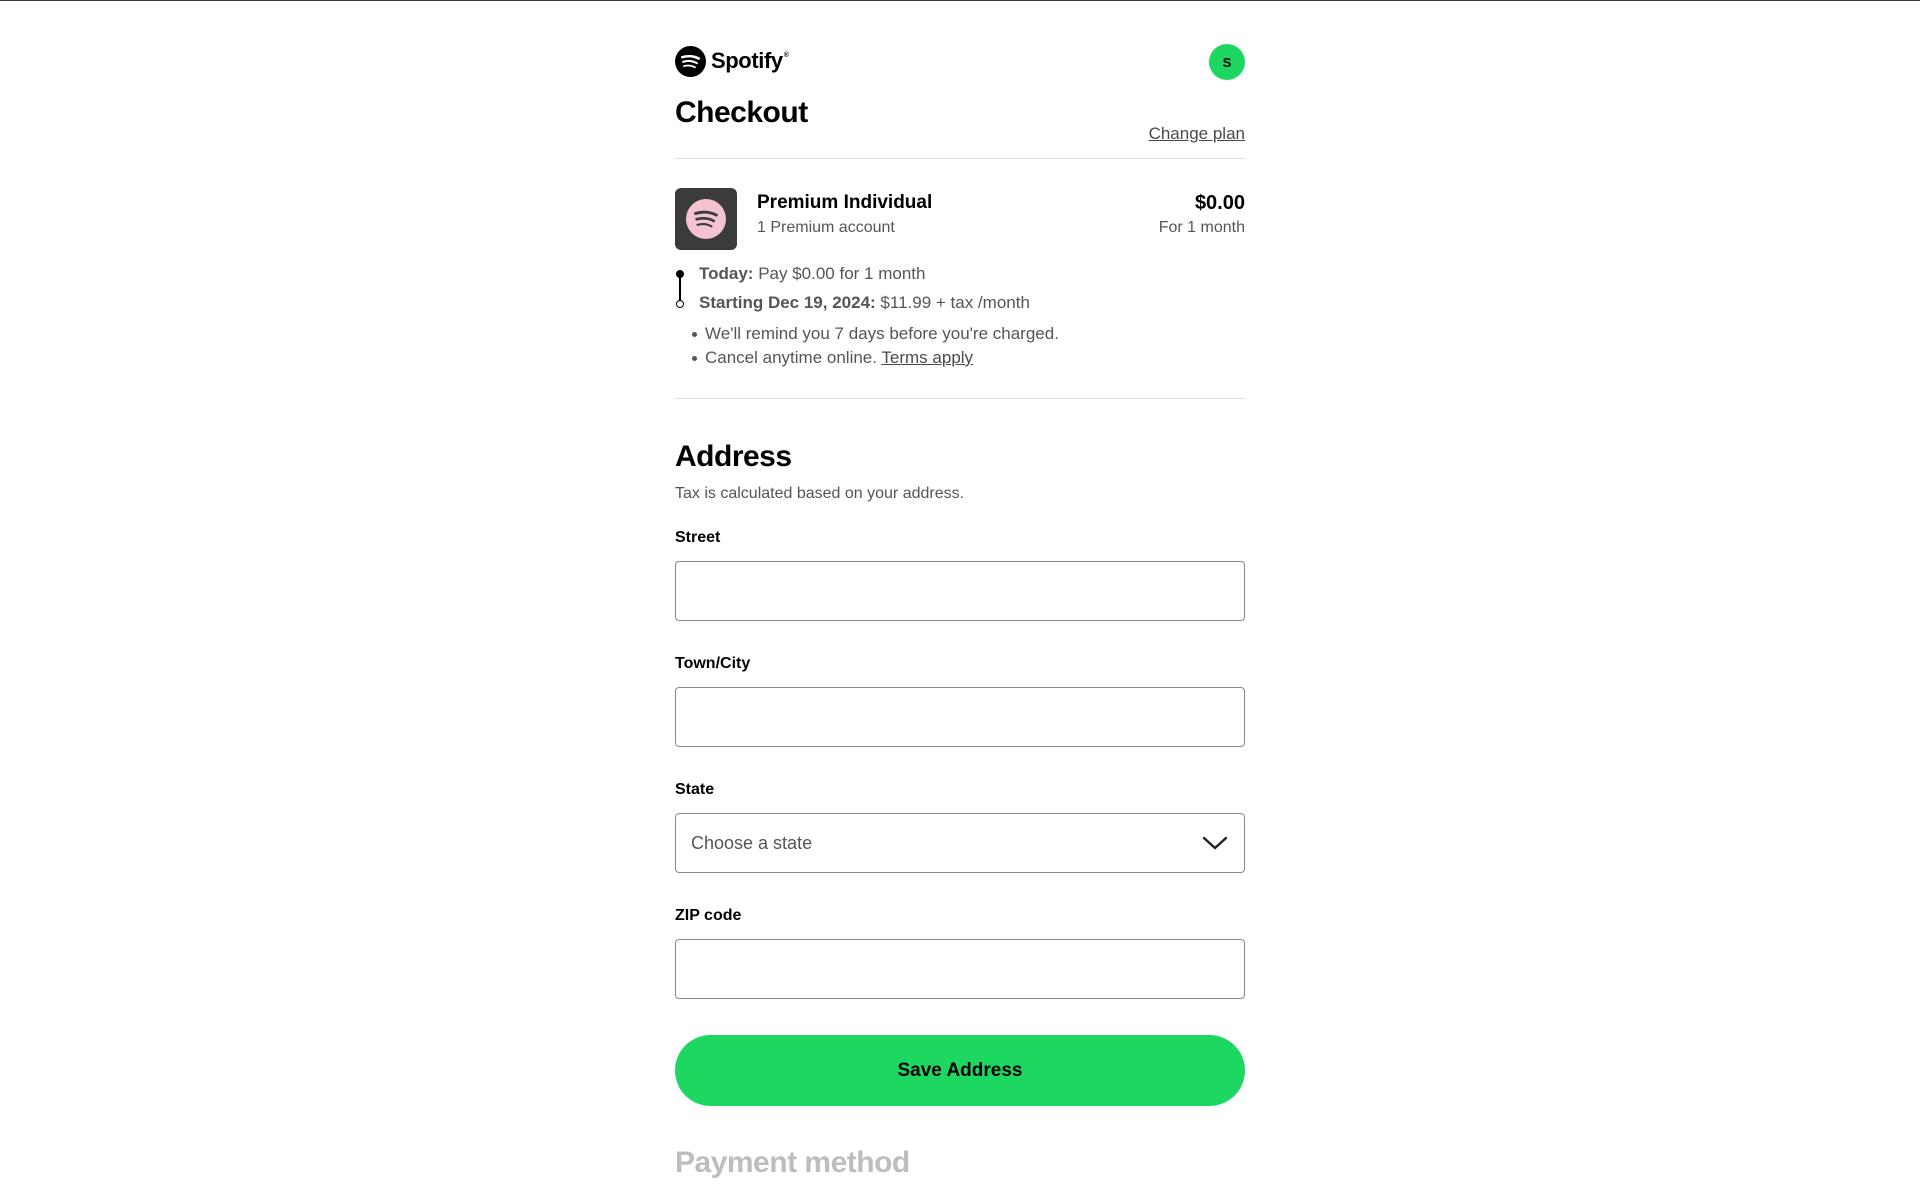 This screenshot has height=1200, width=1920. Describe the element at coordinates (960, 843) in the screenshot. I see `state-select: Choose a state` at that location.